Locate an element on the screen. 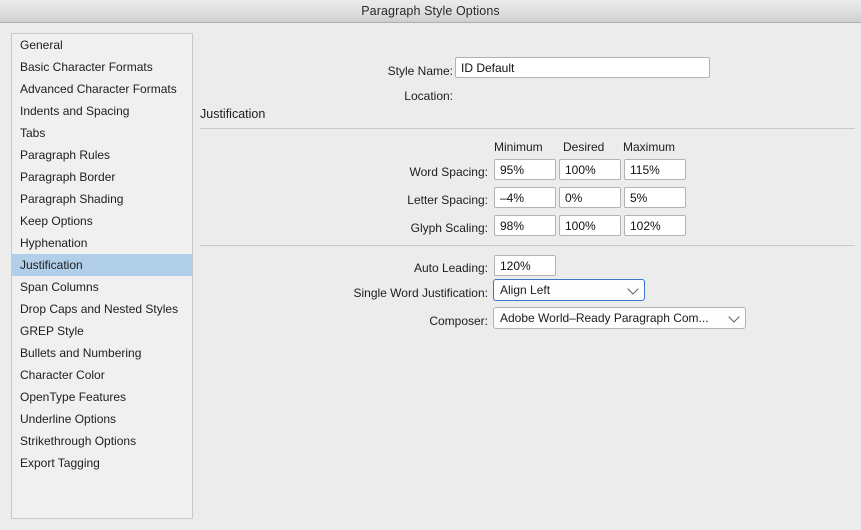 This screenshot has width=861, height=530. sidebar-item-underline-options: Underline Options is located at coordinates (102, 419).